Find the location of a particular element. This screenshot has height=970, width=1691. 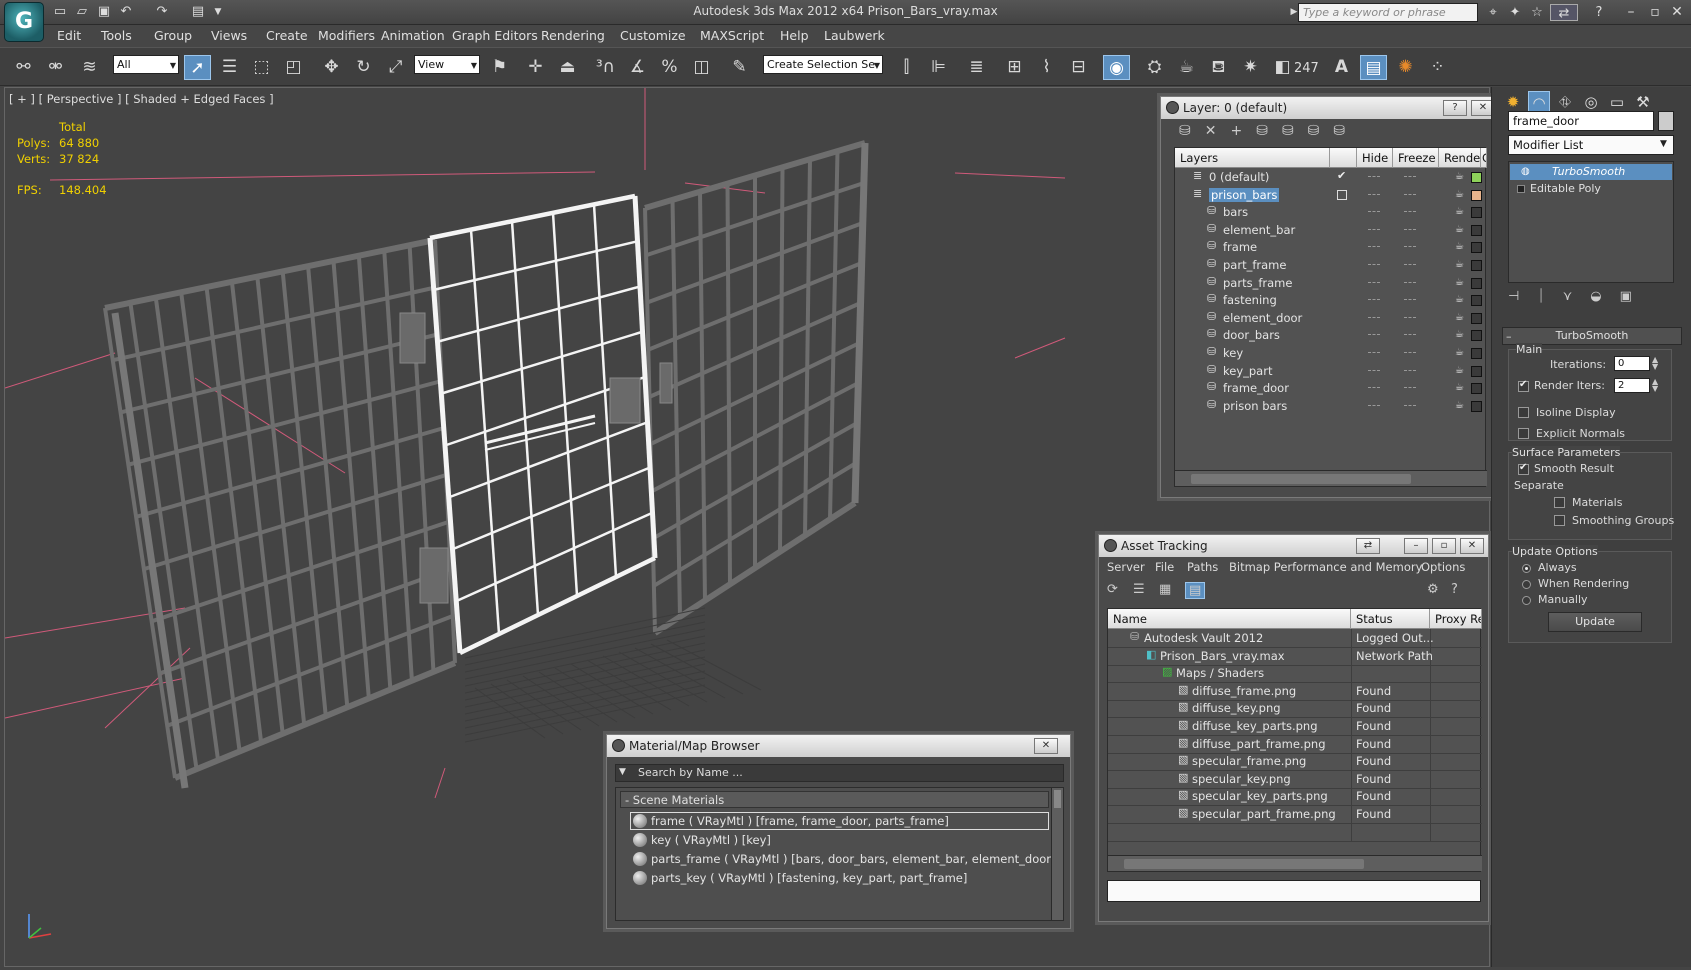

open-file-icon: ▱ is located at coordinates (82, 12).